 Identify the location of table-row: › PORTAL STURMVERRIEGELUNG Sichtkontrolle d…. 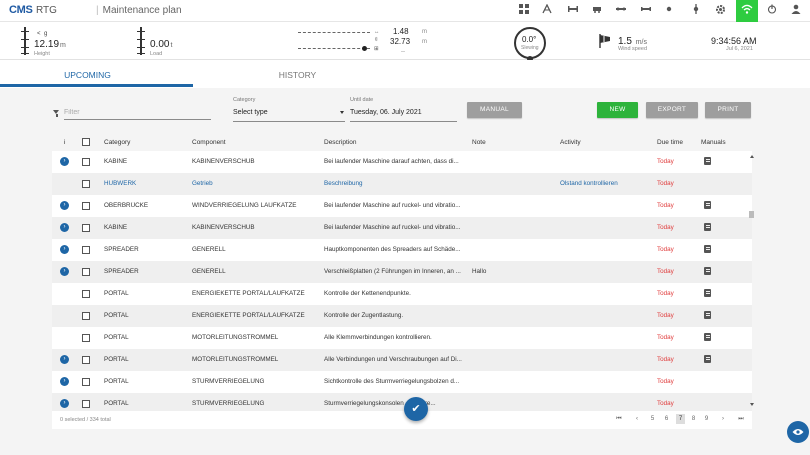
(402, 382).